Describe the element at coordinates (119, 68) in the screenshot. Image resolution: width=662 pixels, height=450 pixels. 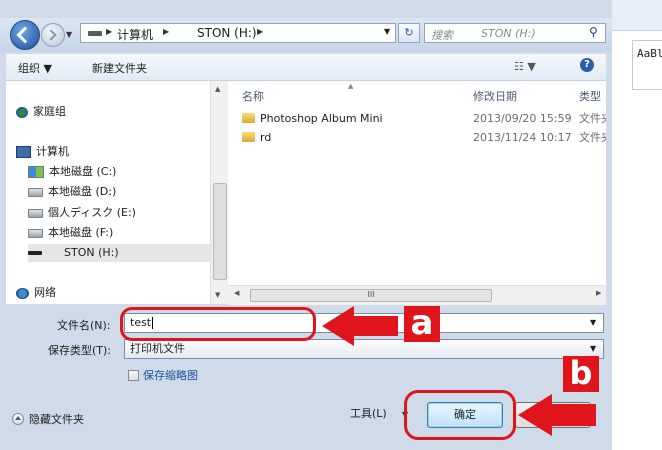
I see `new-folder-button: 新建文件夹` at that location.